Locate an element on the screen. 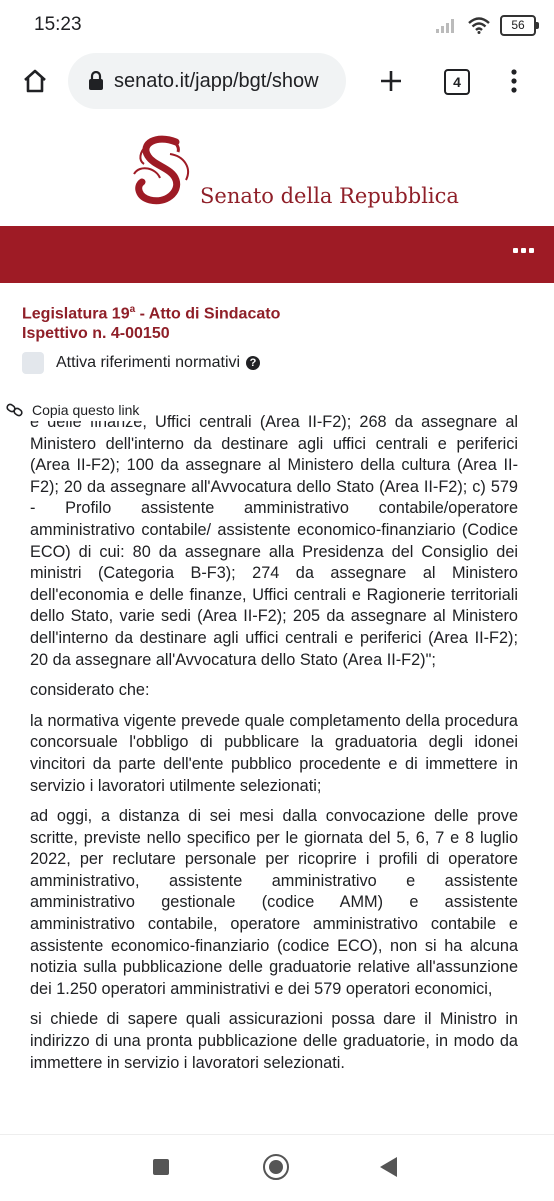 This screenshot has width=554, height=1201. tab-count: 4 is located at coordinates (457, 82).